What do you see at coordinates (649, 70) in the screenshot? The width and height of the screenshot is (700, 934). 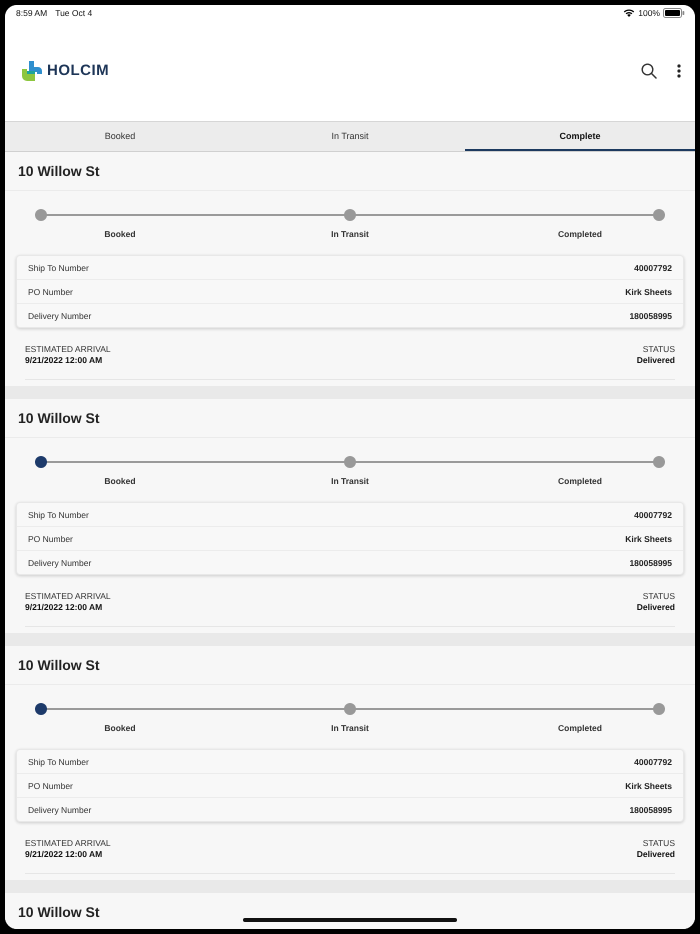 I see `search-icon` at bounding box center [649, 70].